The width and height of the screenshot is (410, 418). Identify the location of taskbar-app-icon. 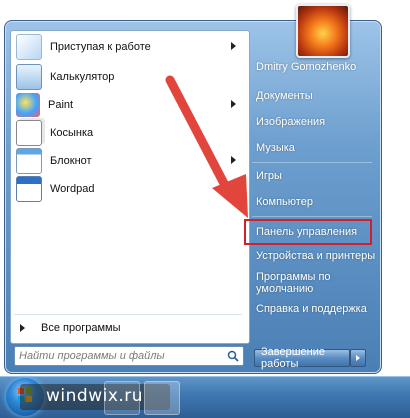
(122, 398).